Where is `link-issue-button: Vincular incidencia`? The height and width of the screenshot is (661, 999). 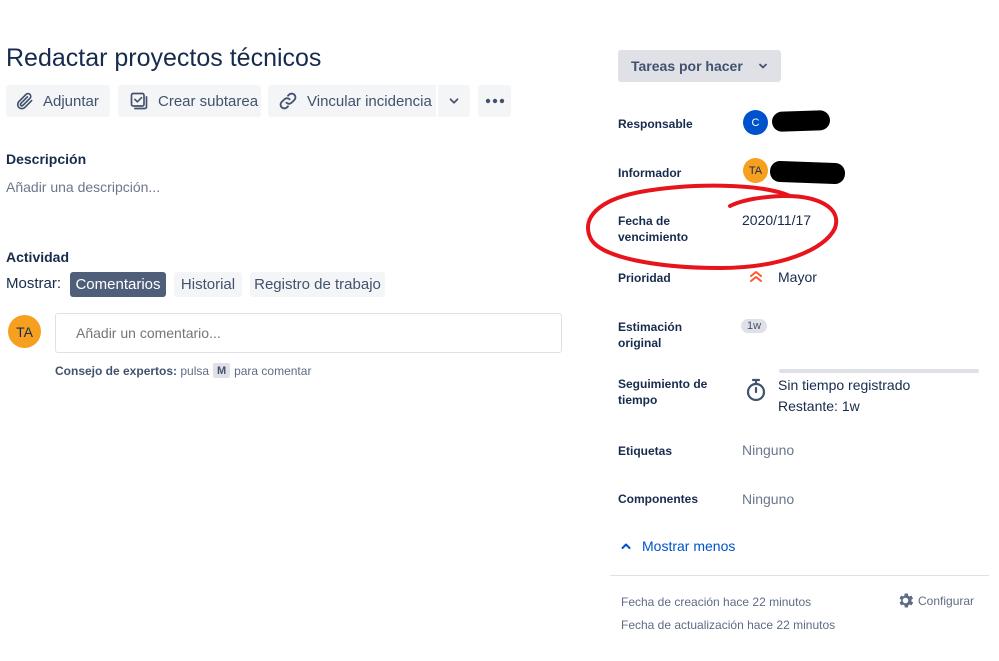 link-issue-button: Vincular incidencia is located at coordinates (352, 101).